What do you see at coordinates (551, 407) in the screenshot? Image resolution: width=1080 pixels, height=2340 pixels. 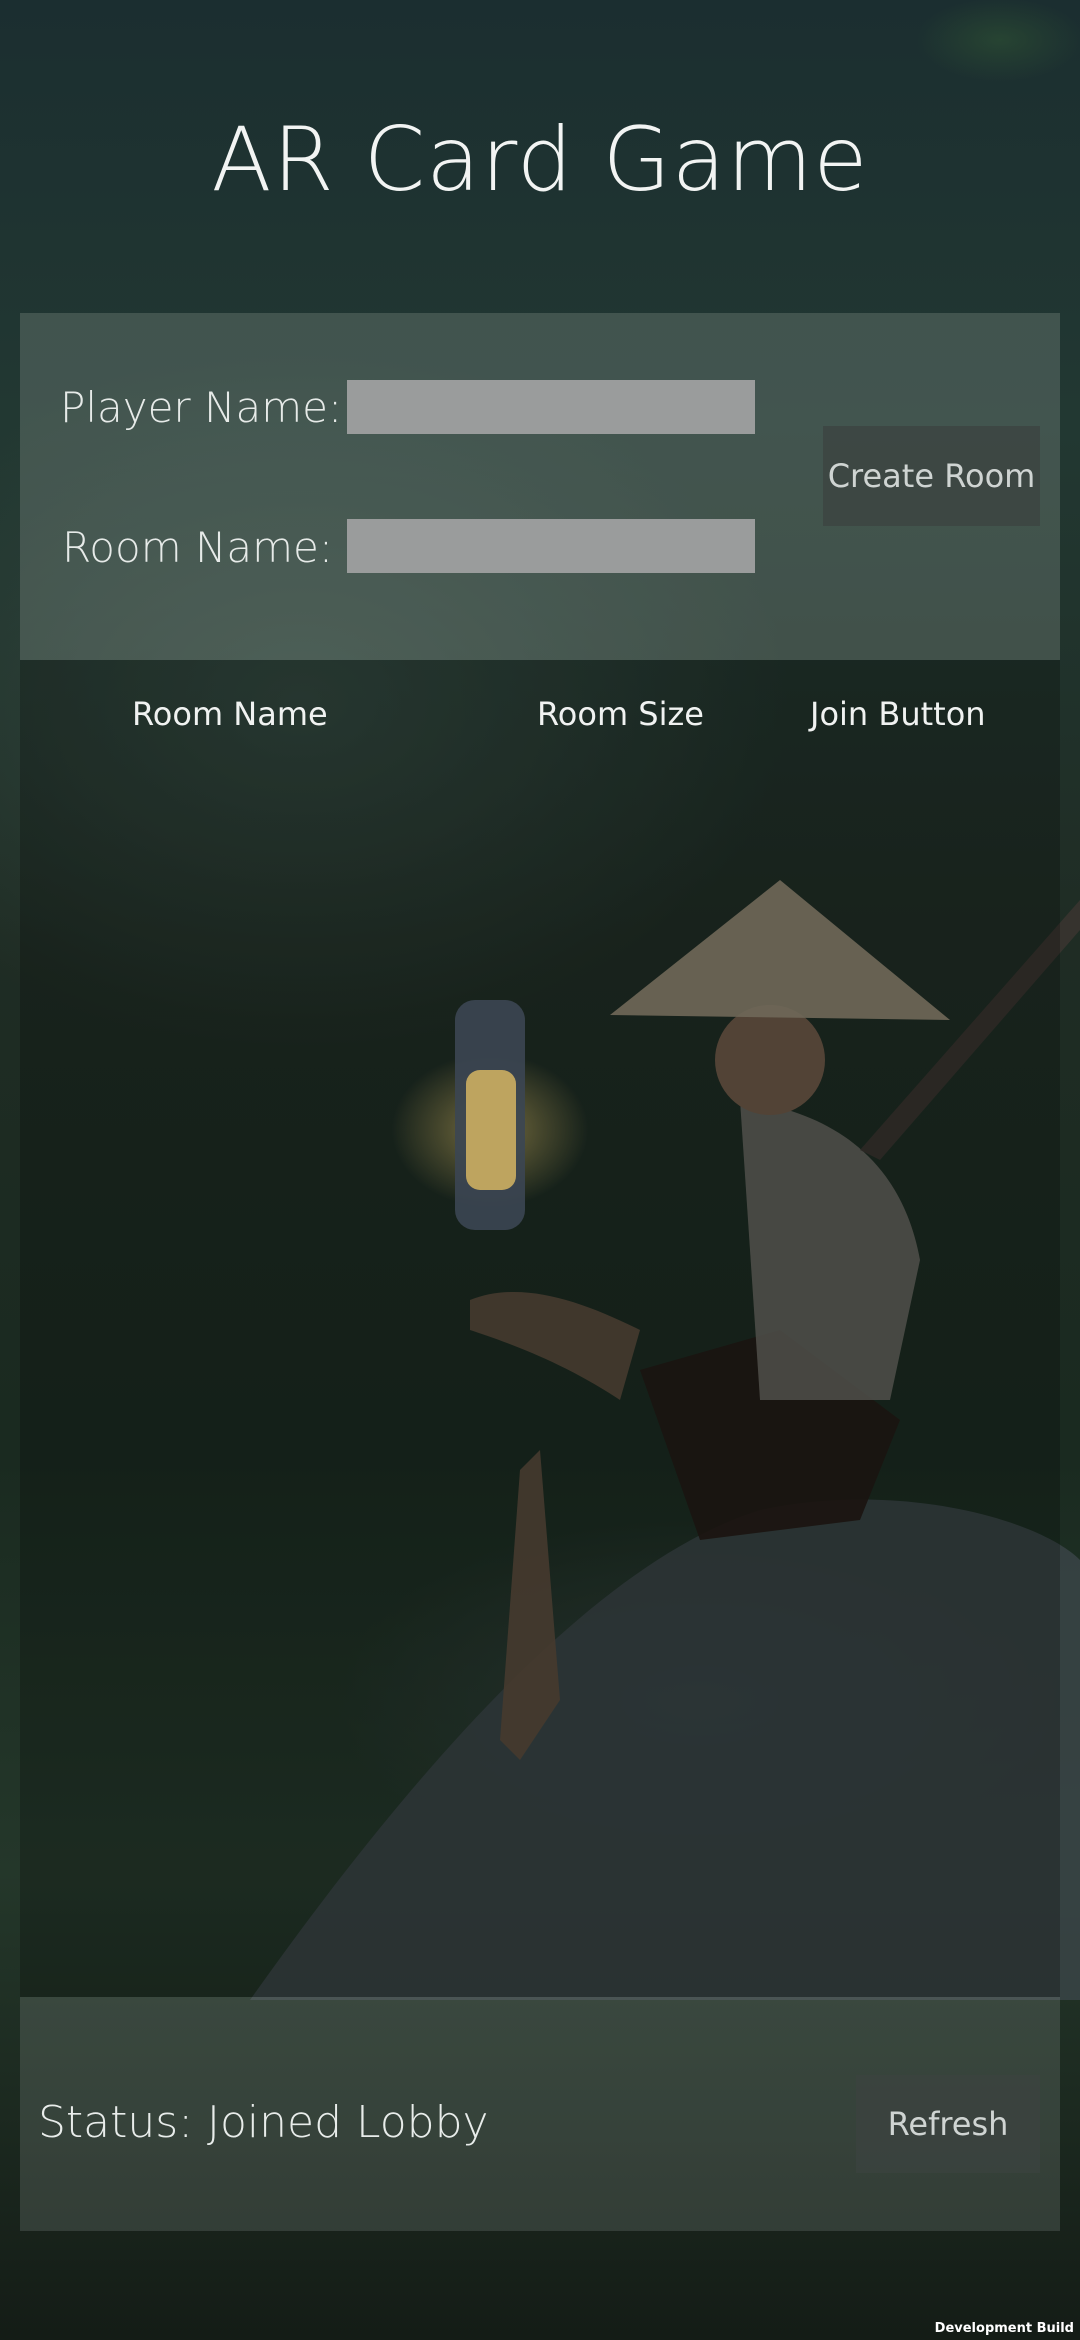 I see `player-name-input` at bounding box center [551, 407].